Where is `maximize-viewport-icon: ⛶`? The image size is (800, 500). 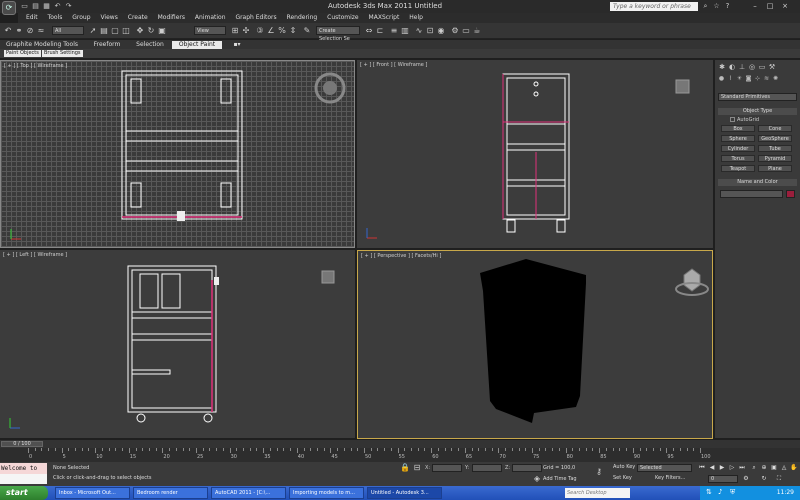
maximize-viewport-icon: ⛶ is located at coordinates (779, 479).